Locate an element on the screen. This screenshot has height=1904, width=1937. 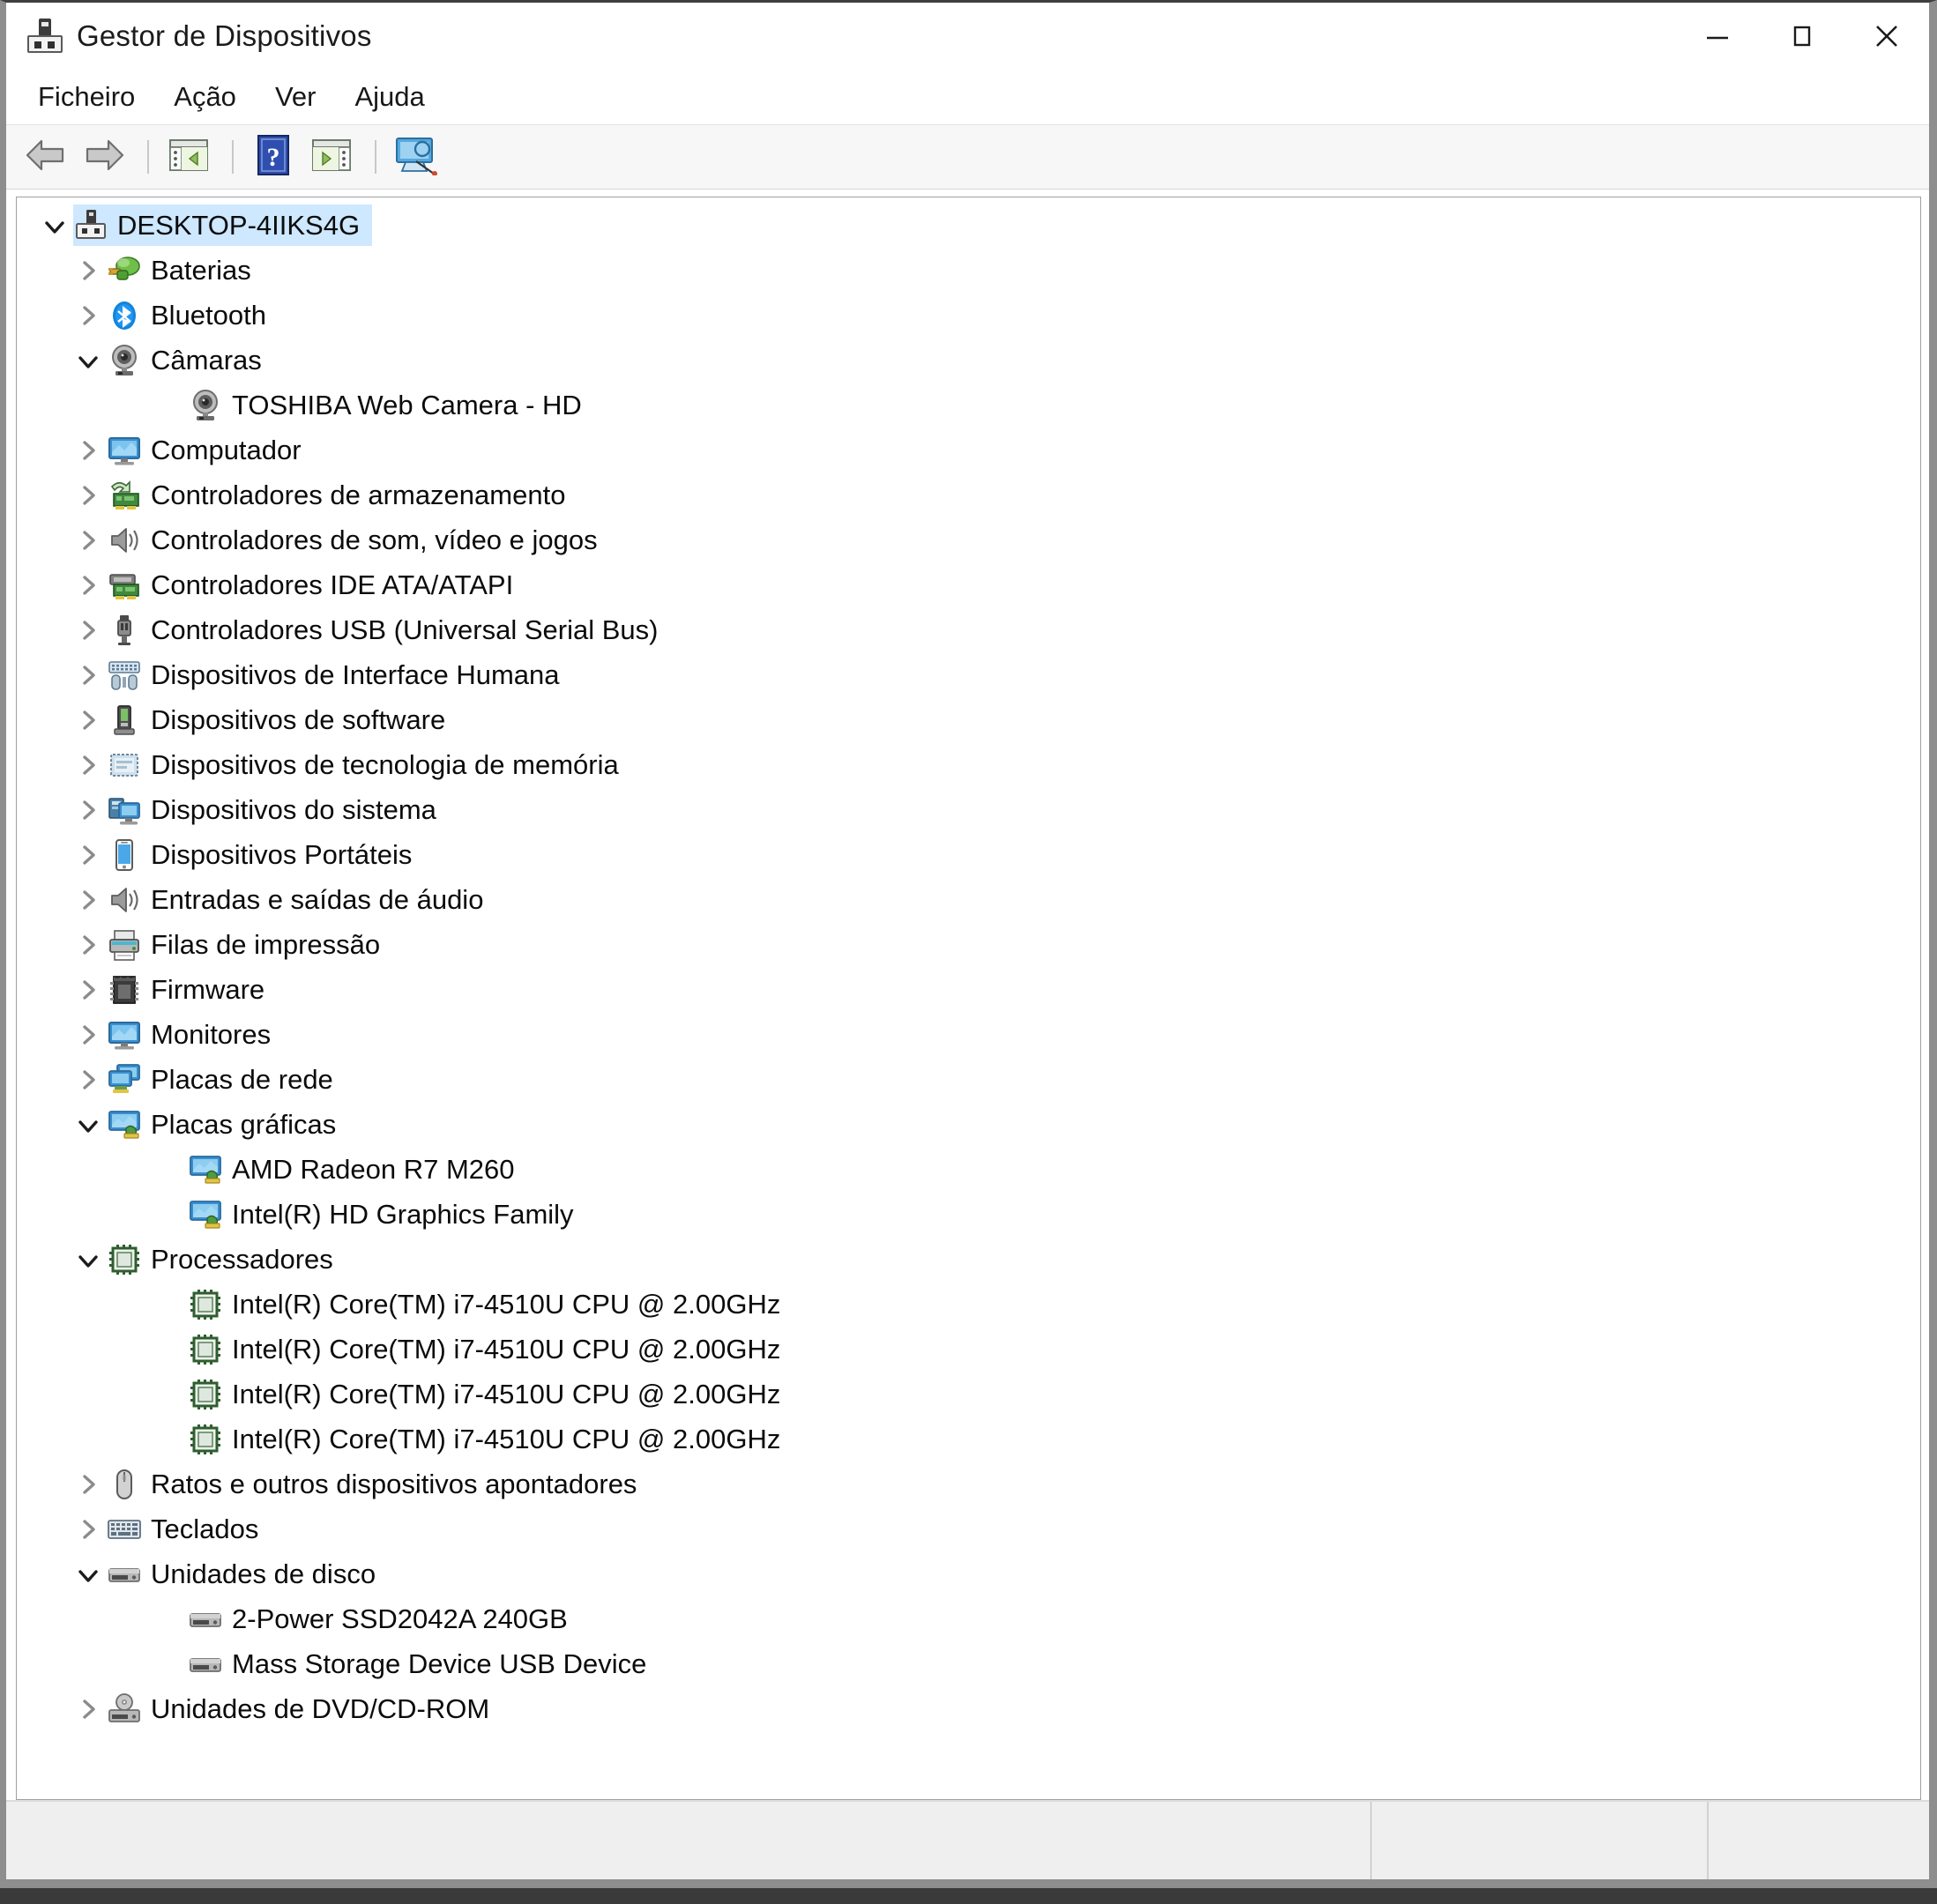
tree-item-label: Controladores USB (Universal Serial Bus) is located at coordinates (405, 629).